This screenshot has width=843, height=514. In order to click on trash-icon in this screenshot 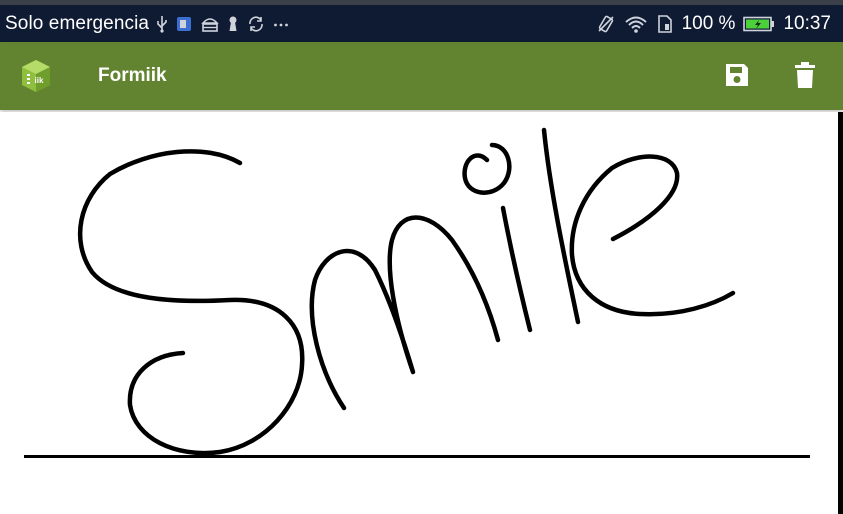, I will do `click(805, 77)`.